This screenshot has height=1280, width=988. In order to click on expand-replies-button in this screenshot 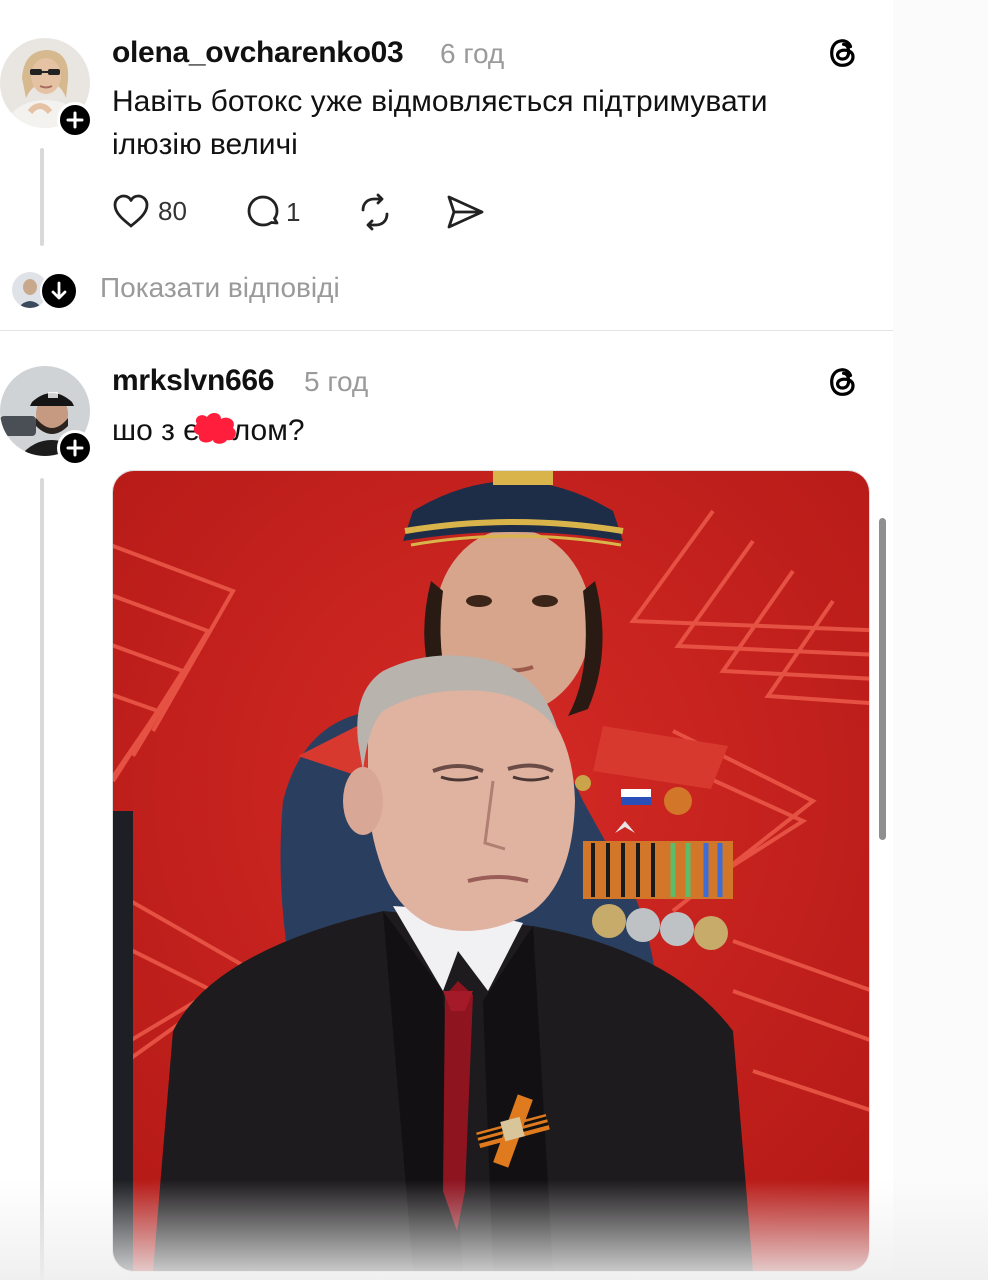, I will do `click(59, 291)`.